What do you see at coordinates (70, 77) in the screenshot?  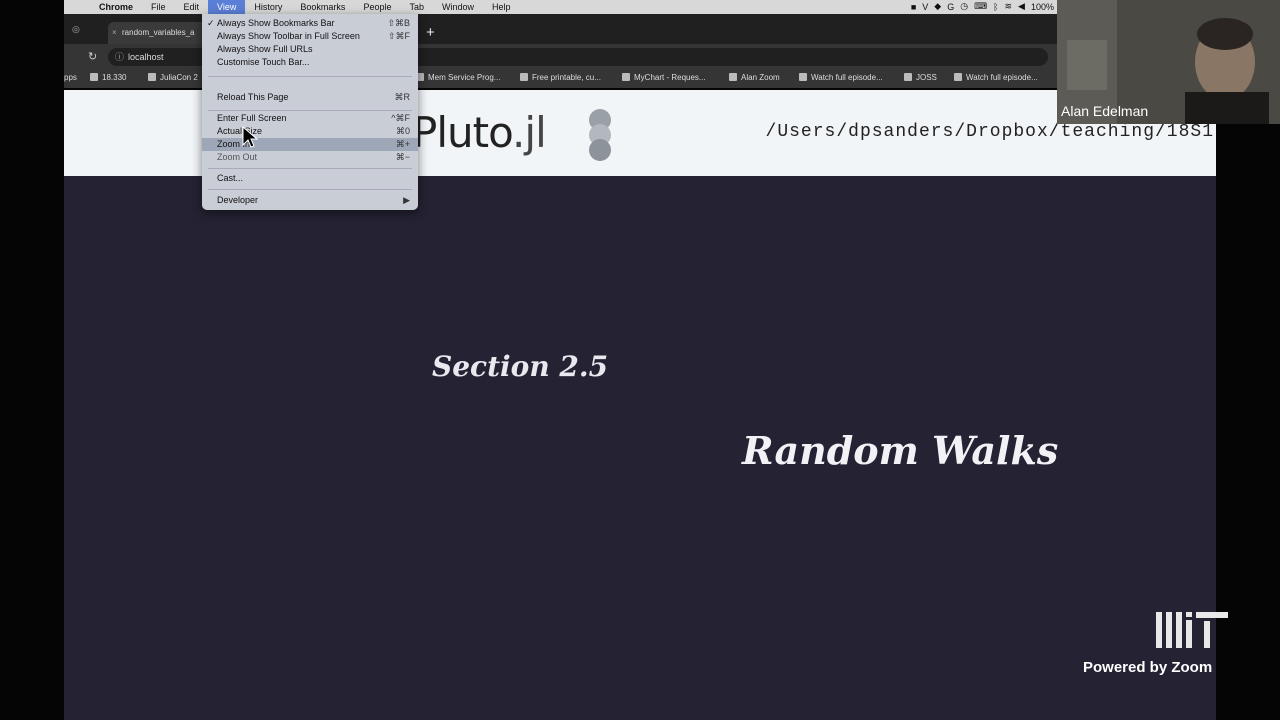 I see `bookmark-apps: pps` at bounding box center [70, 77].